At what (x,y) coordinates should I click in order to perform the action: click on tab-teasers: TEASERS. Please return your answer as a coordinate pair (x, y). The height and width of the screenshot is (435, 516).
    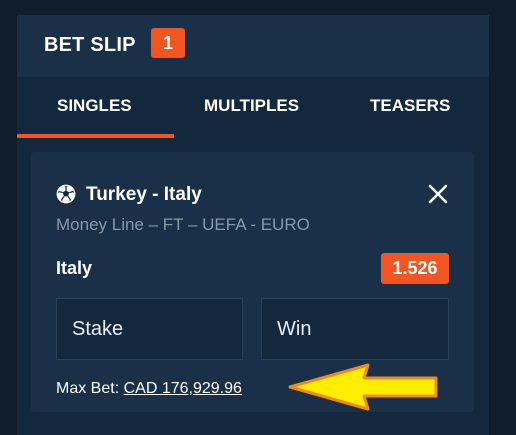
    Looking at the image, I should click on (410, 106).